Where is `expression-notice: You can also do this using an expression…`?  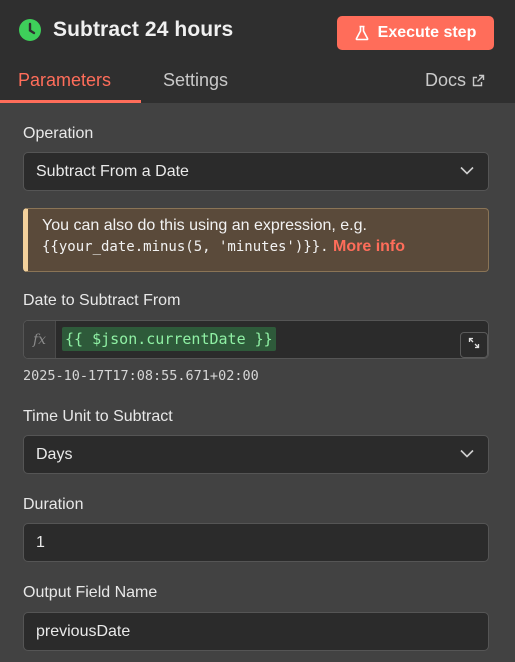 expression-notice: You can also do this using an expression… is located at coordinates (256, 240).